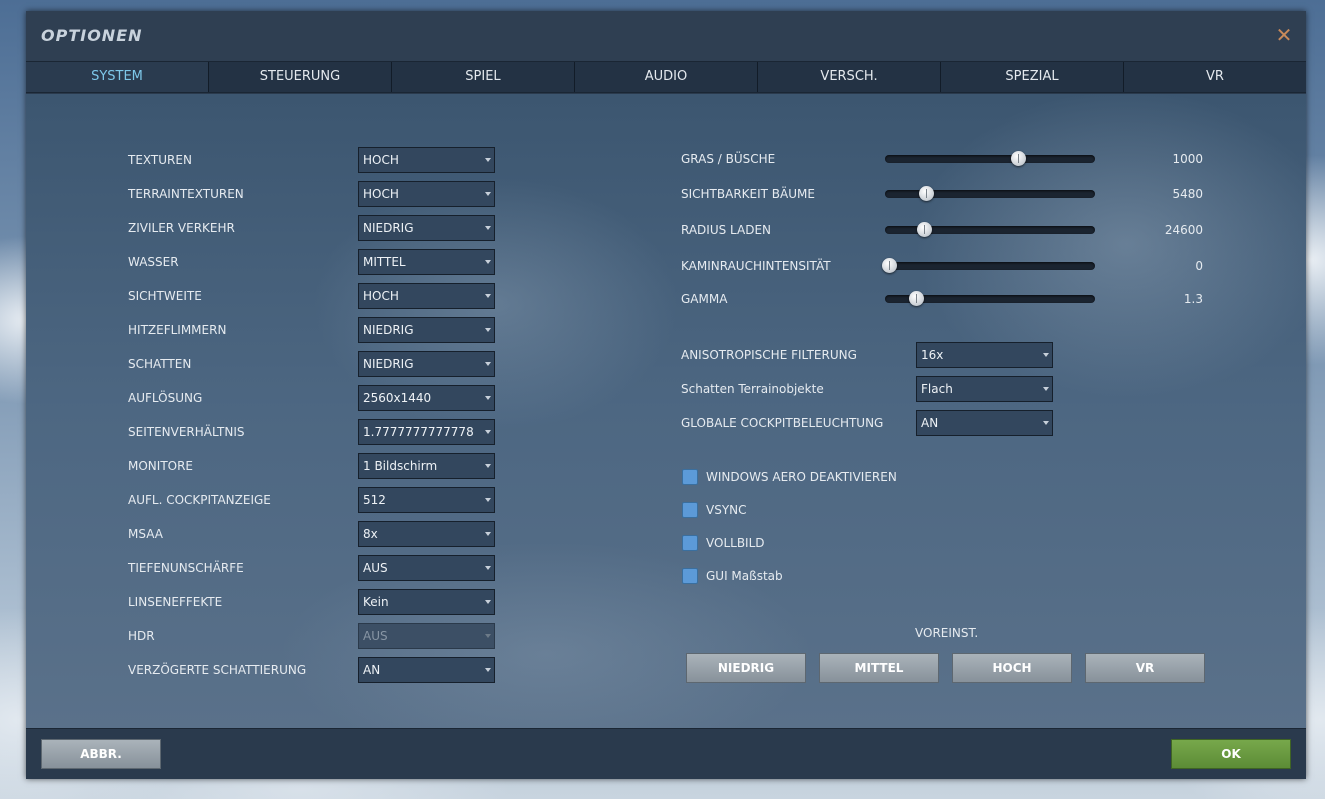 The image size is (1325, 799). I want to click on tab-spiel: SPIEL, so click(483, 77).